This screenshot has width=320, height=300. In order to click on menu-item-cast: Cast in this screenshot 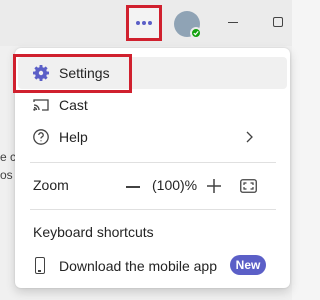, I will do `click(152, 105)`.